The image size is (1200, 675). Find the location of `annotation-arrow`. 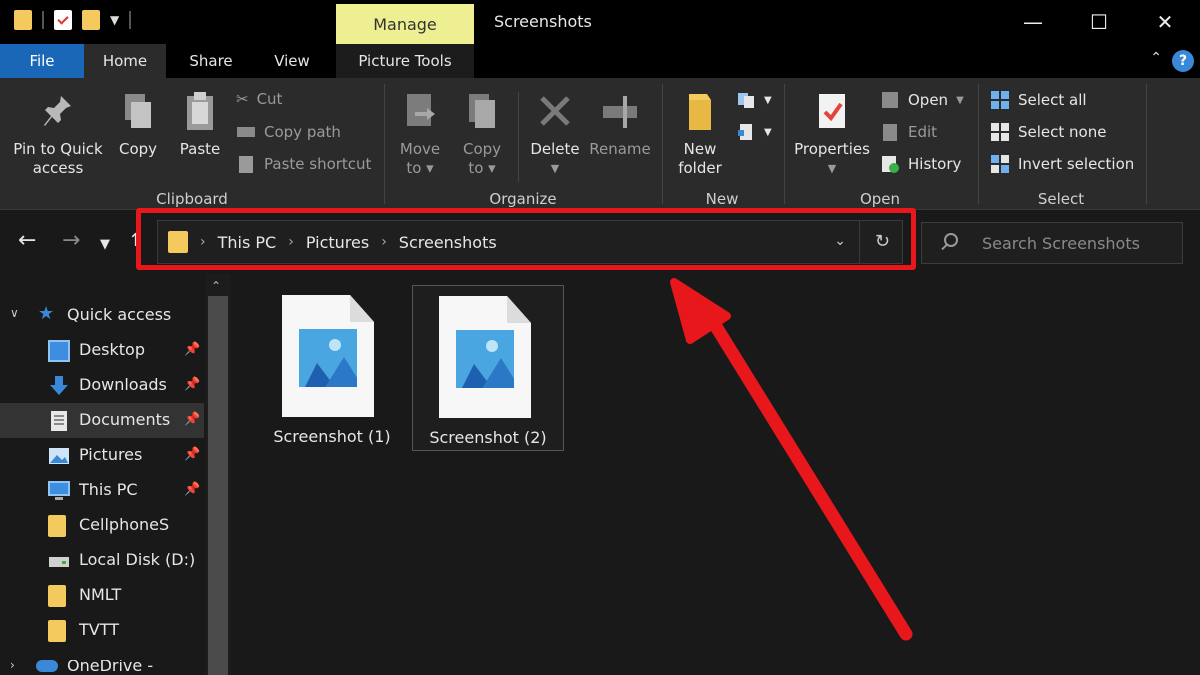

annotation-arrow is located at coordinates (791, 459).